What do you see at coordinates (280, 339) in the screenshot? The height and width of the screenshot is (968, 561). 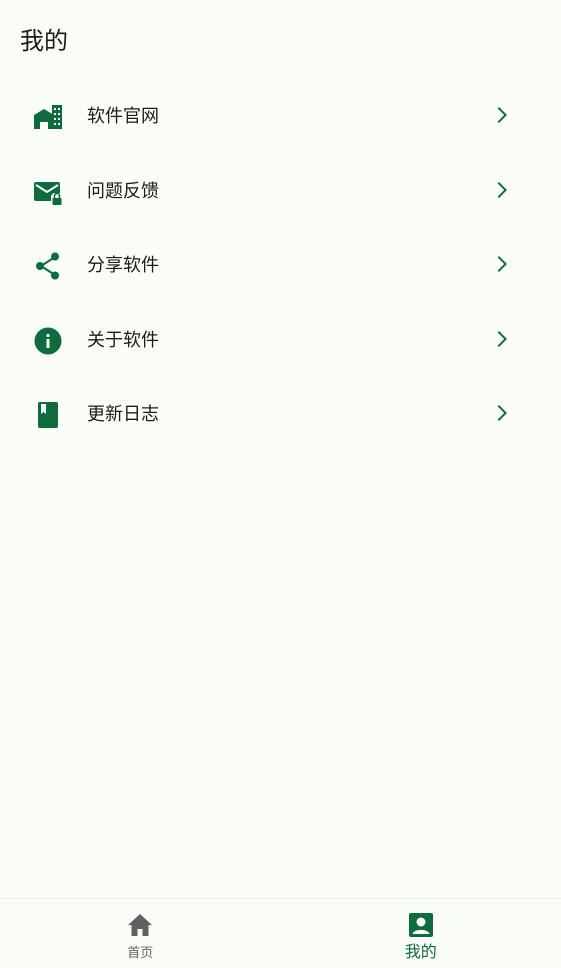 I see `menu-item-about: 关于软件` at bounding box center [280, 339].